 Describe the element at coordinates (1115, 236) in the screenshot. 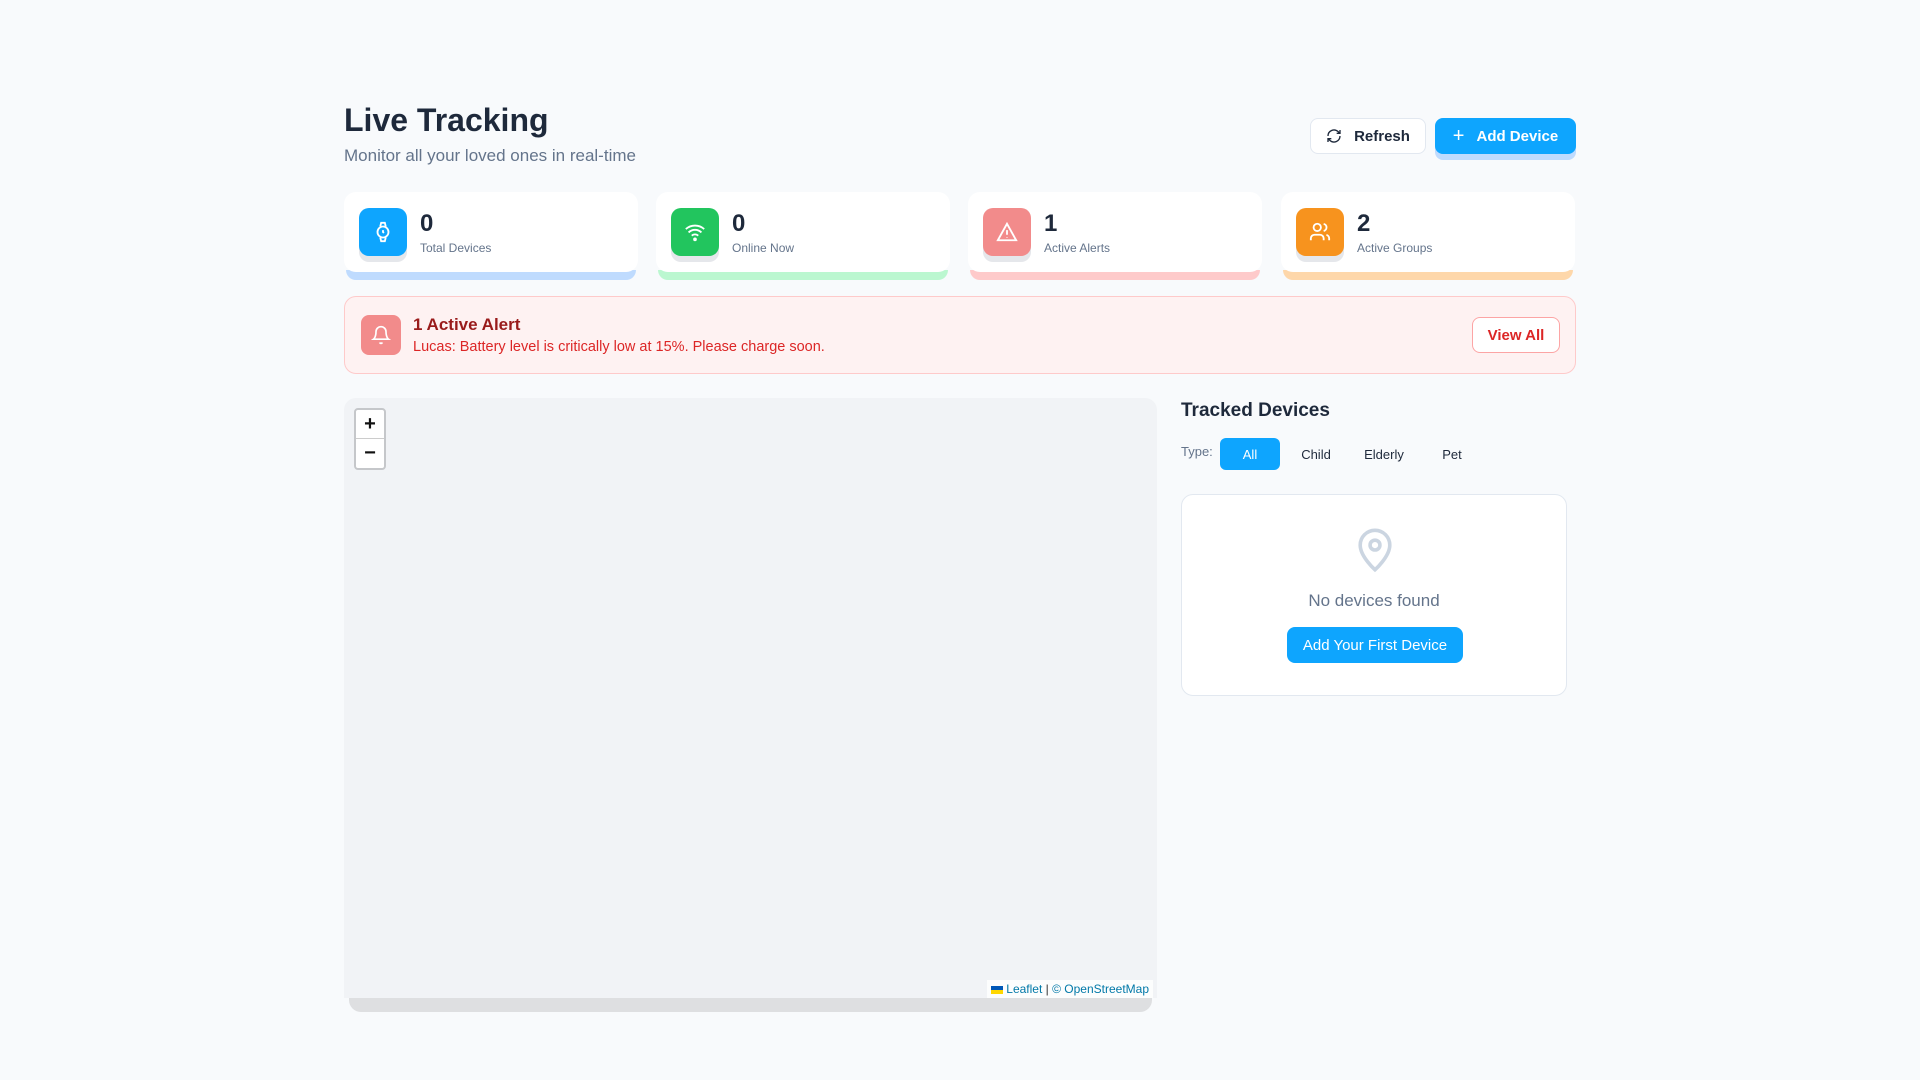

I see `stat-card-active-alerts: 1 Active Alerts` at that location.